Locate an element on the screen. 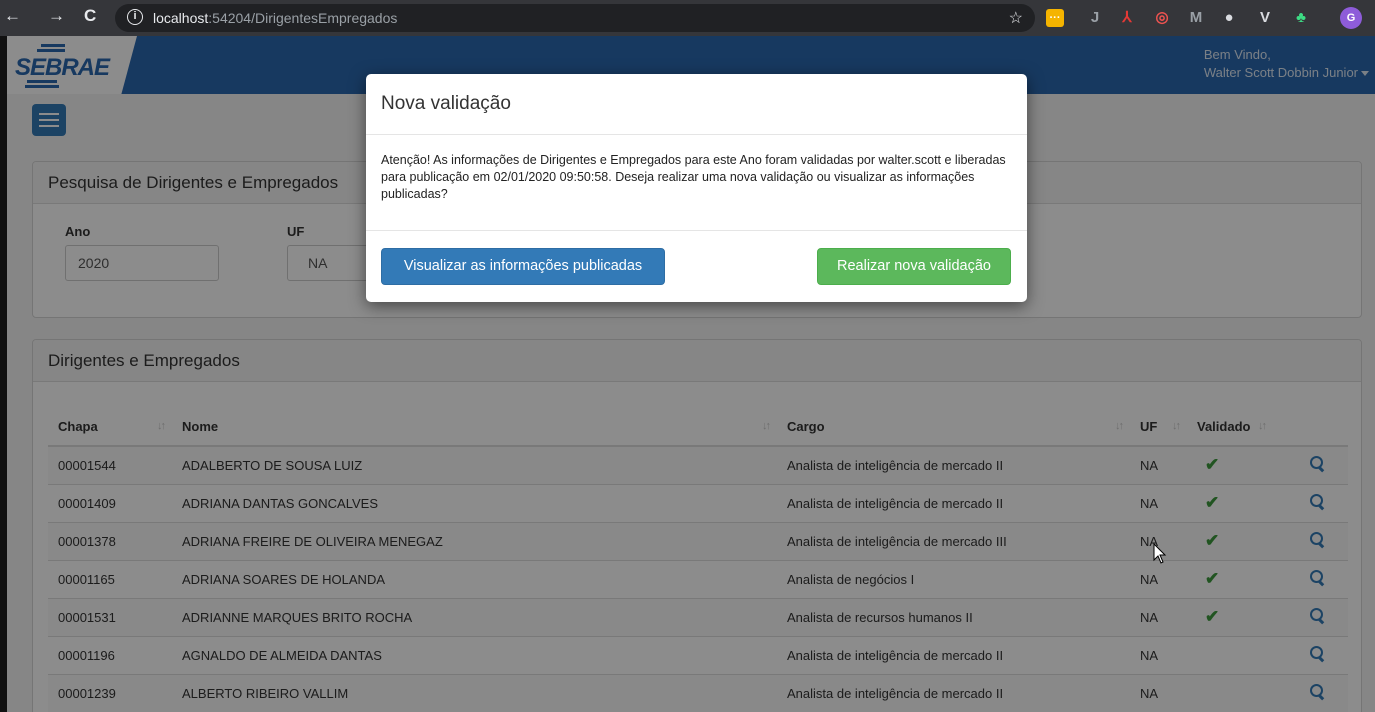  ext-v-icon: V is located at coordinates (1265, 18).